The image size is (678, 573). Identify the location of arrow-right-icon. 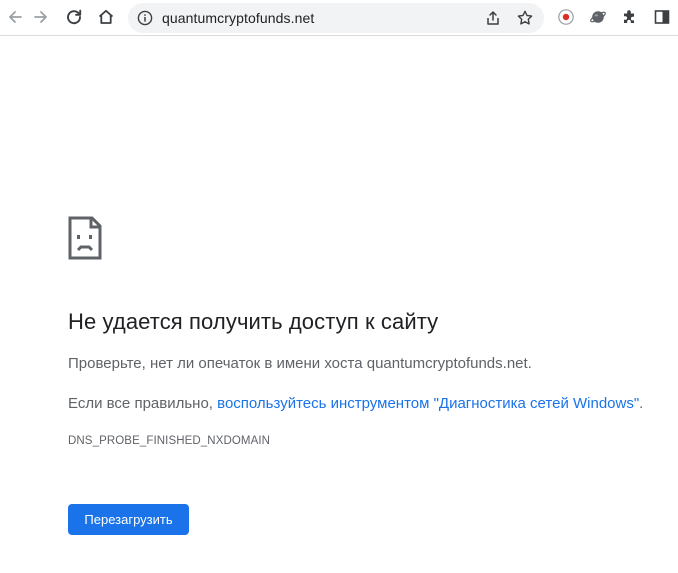
(40, 17).